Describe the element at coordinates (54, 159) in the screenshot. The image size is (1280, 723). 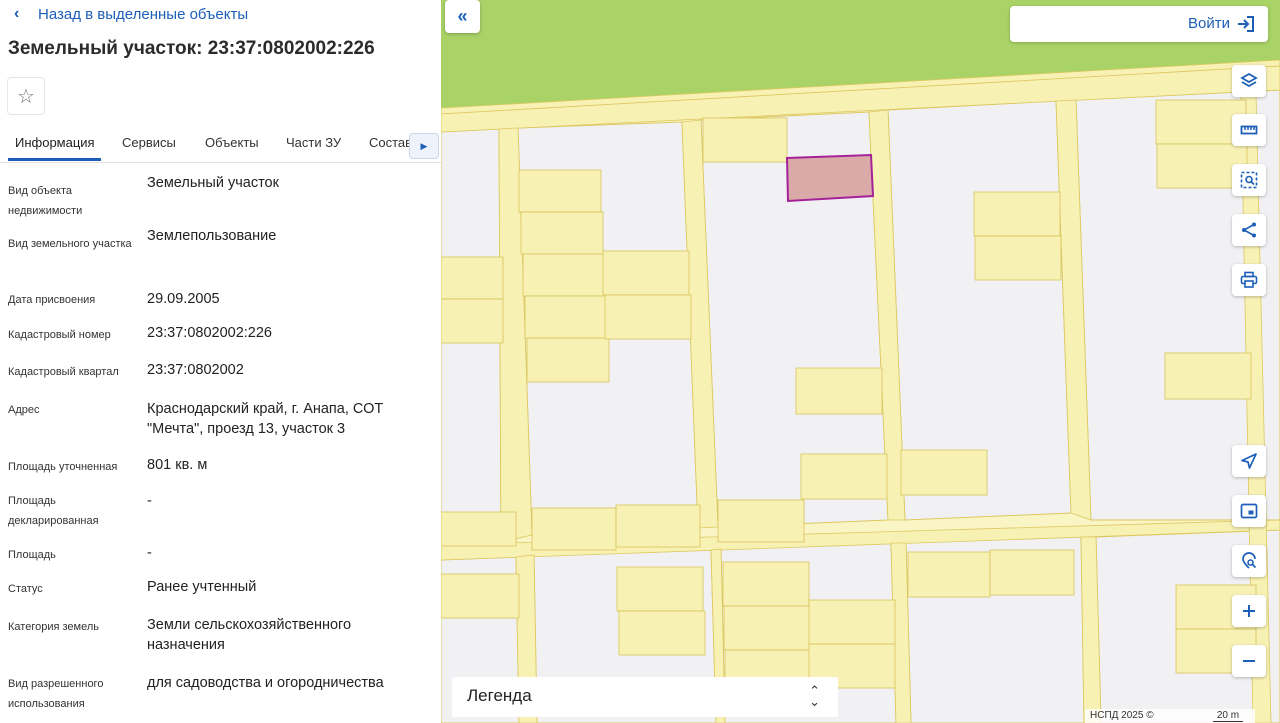
I see `active-tab-indicator` at that location.